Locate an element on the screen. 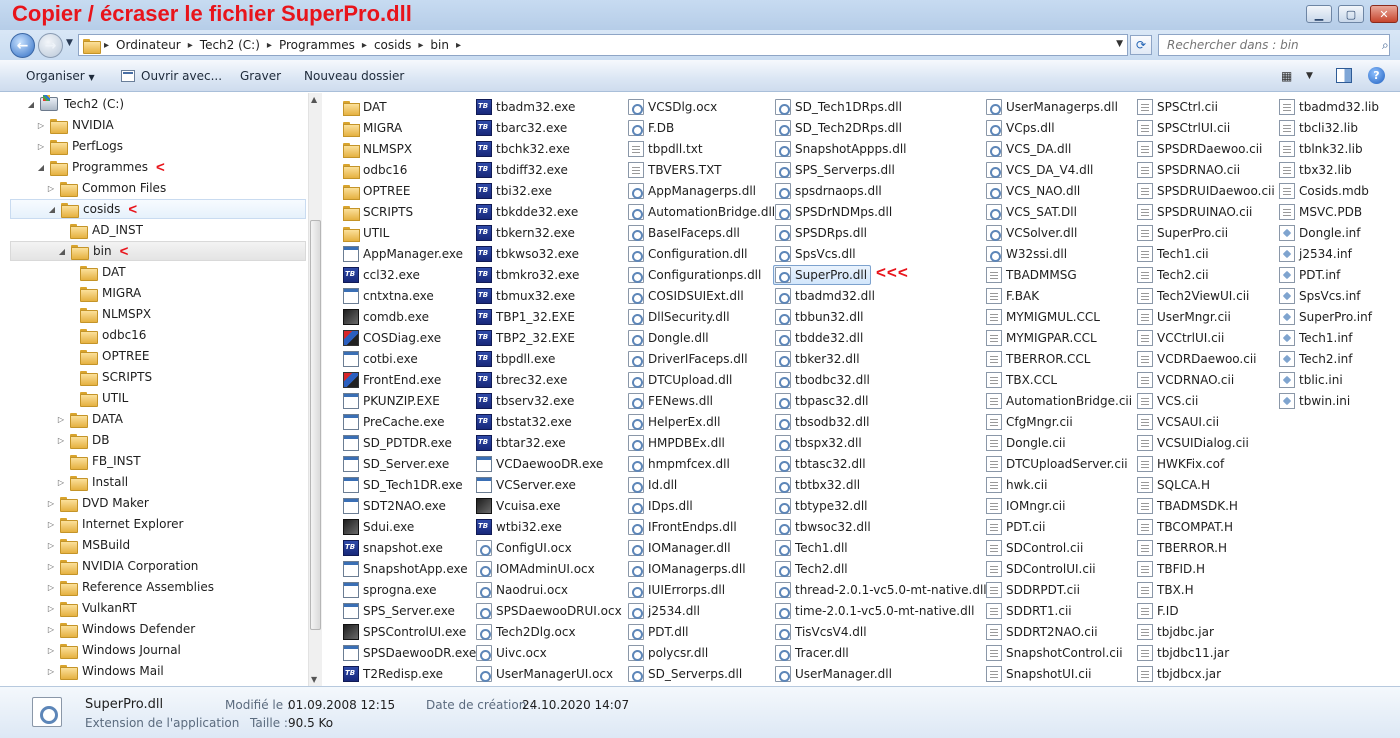 Image resolution: width=1400 pixels, height=738 pixels. file-item: IOManager.dll is located at coordinates (679, 548).